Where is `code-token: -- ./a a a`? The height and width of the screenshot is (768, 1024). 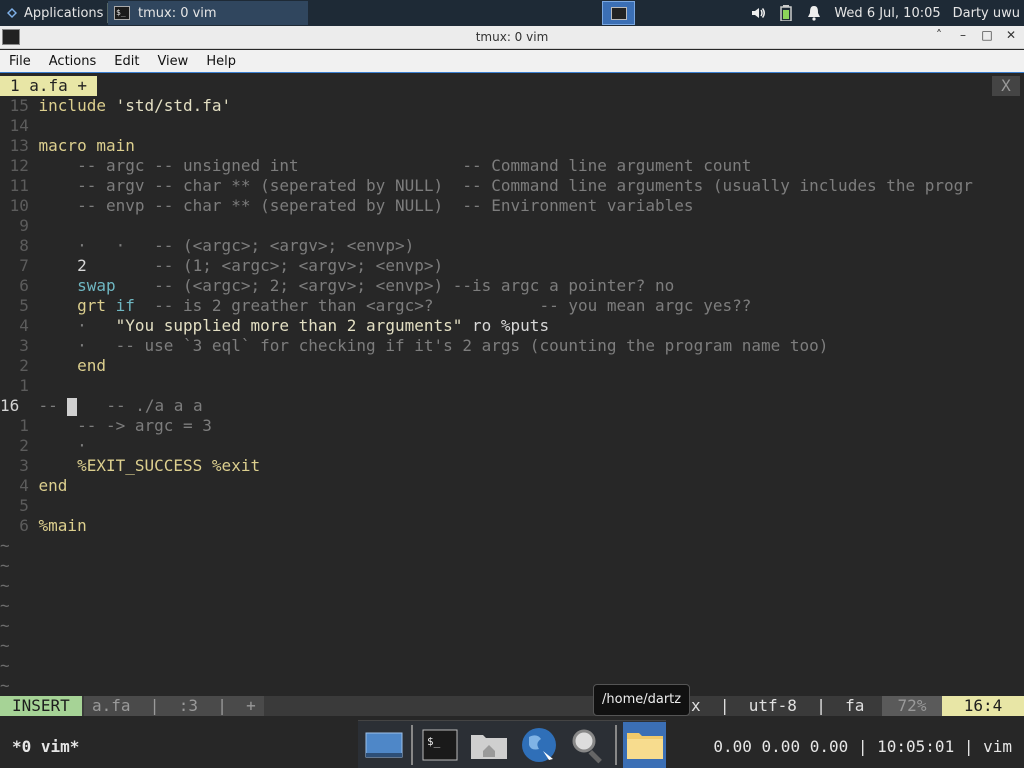
code-token: -- ./a a a is located at coordinates (140, 405).